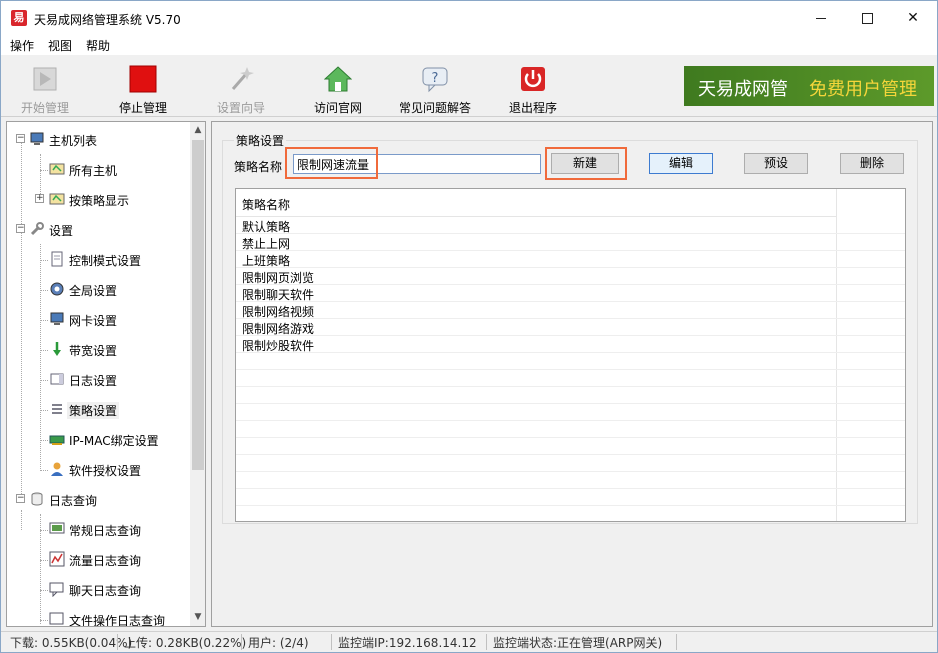  I want to click on scroll-up-icon: ▲, so click(197, 130).